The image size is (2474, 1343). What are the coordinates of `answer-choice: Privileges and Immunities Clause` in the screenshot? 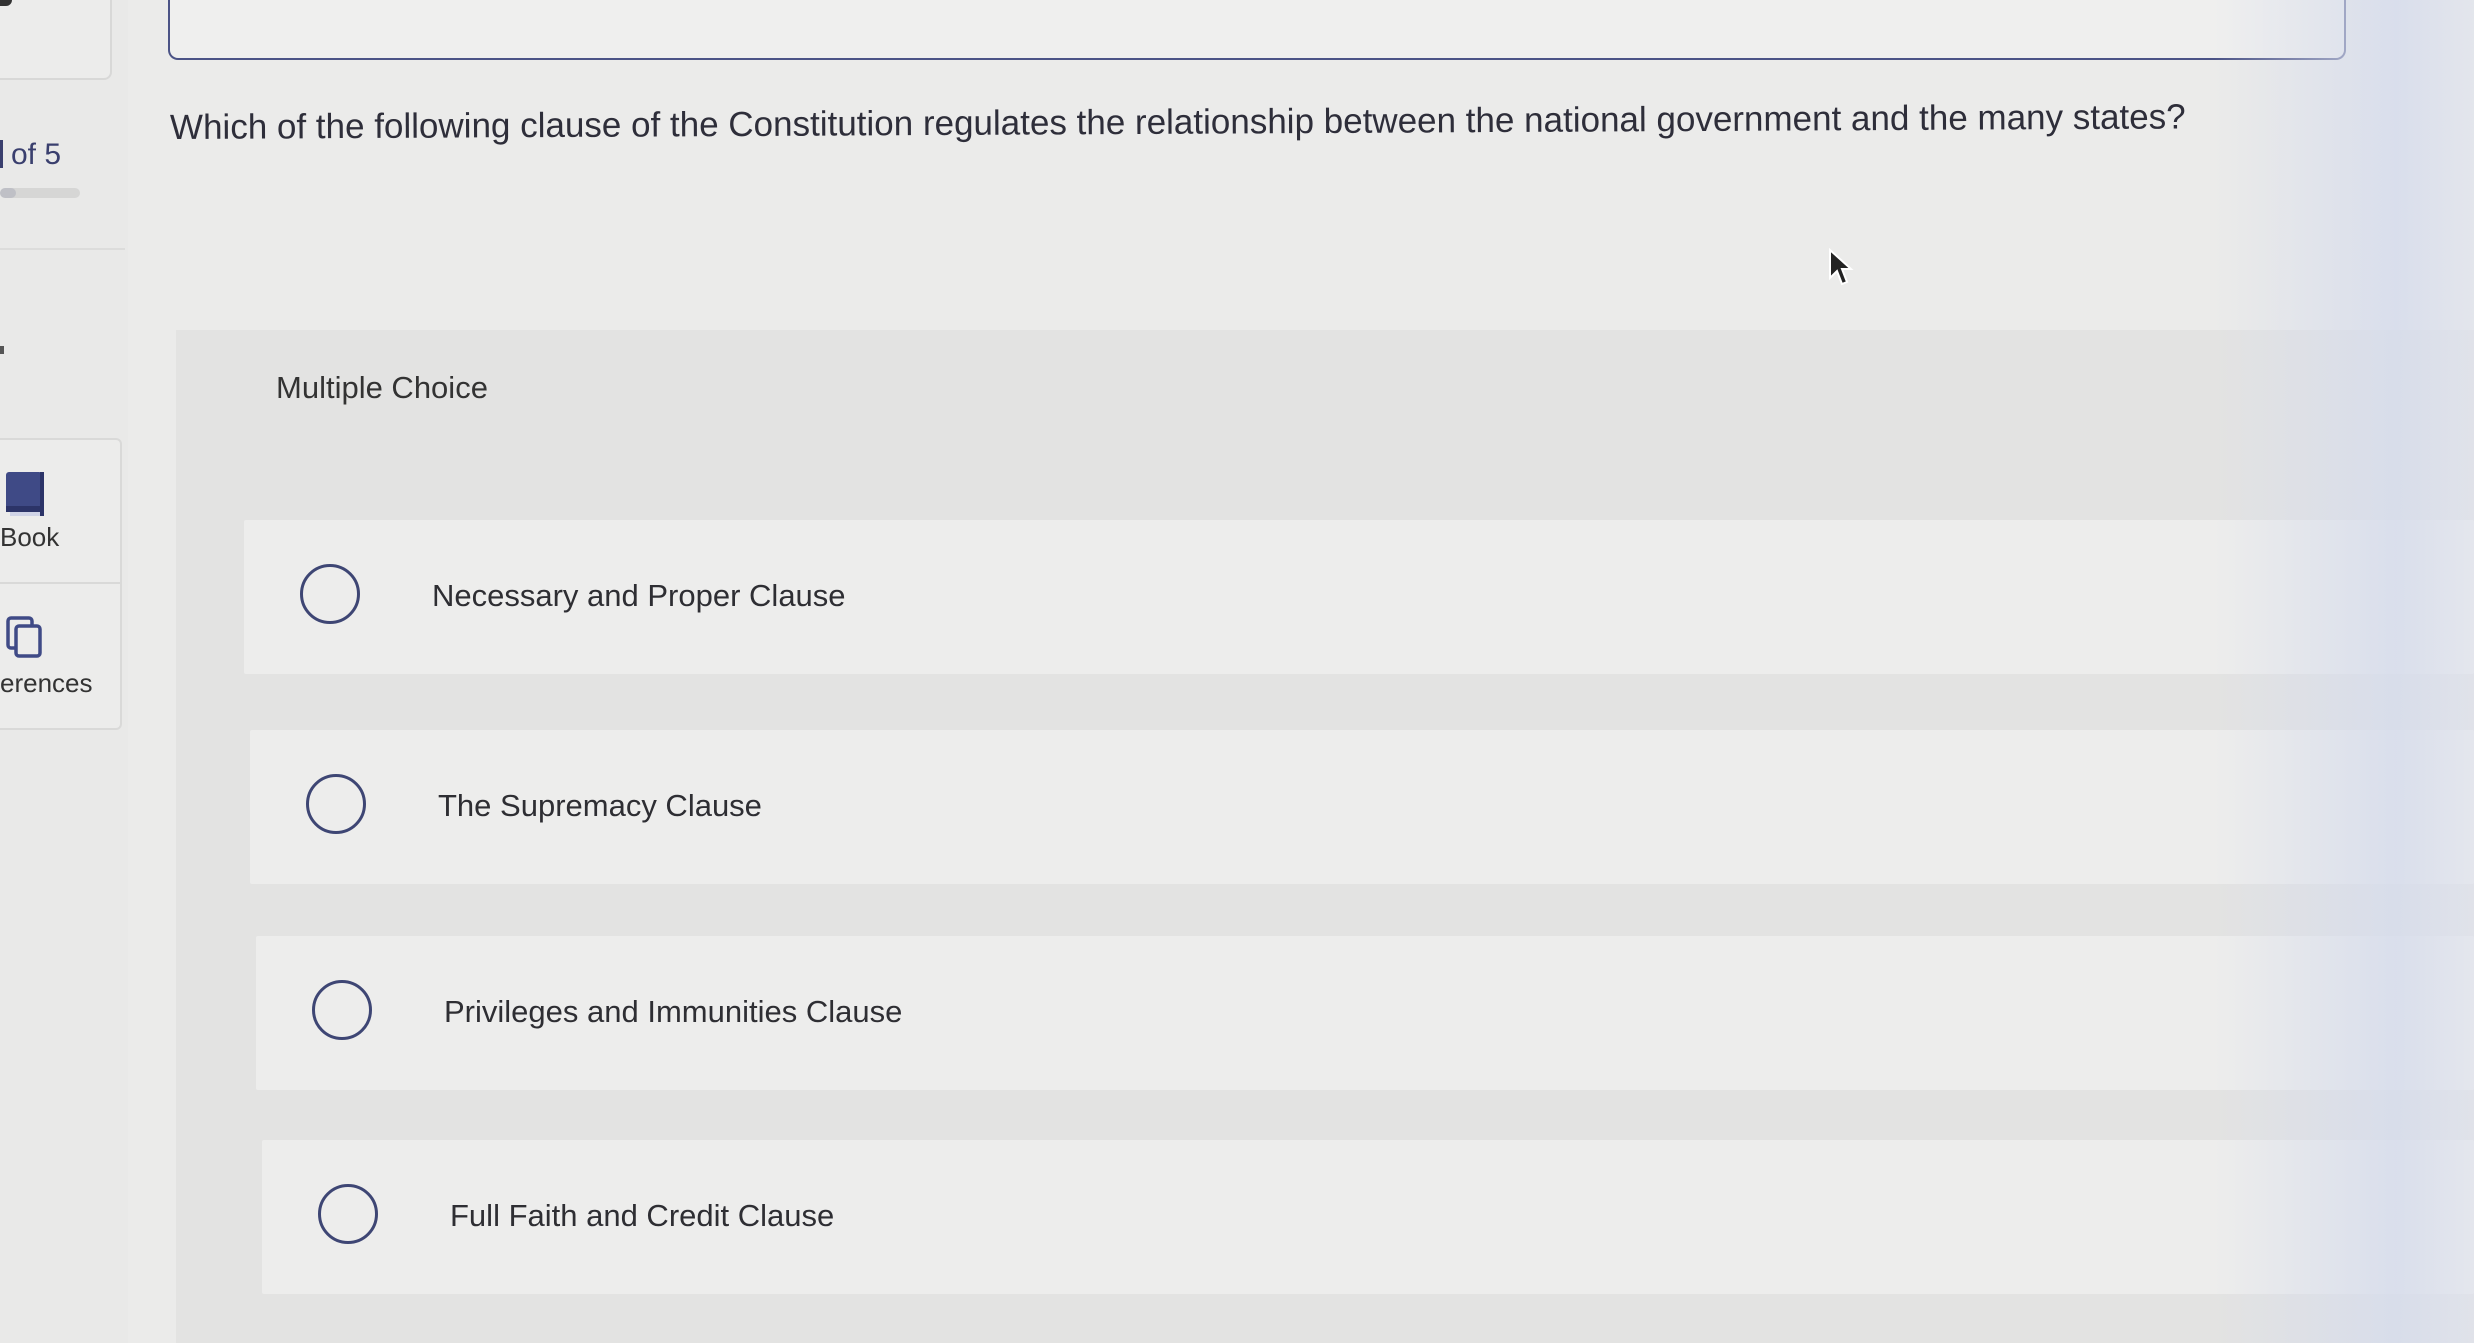 It's located at (1365, 1013).